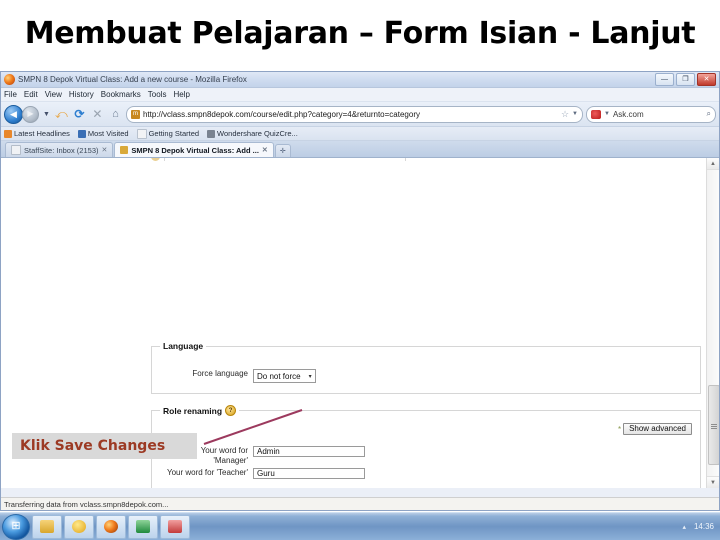  Describe the element at coordinates (181, 94) in the screenshot. I see `menu-help: Help` at that location.